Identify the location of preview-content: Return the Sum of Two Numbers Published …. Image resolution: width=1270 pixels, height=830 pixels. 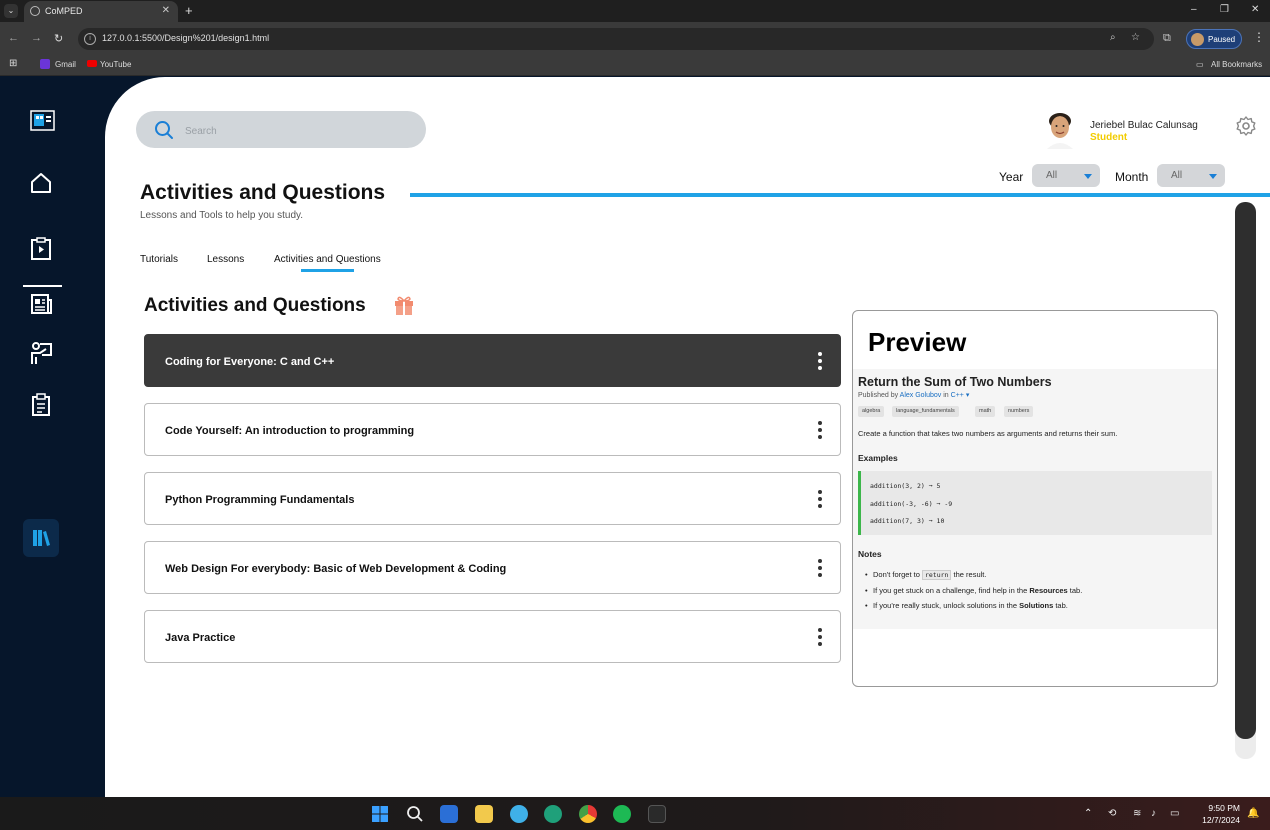
(1035, 499).